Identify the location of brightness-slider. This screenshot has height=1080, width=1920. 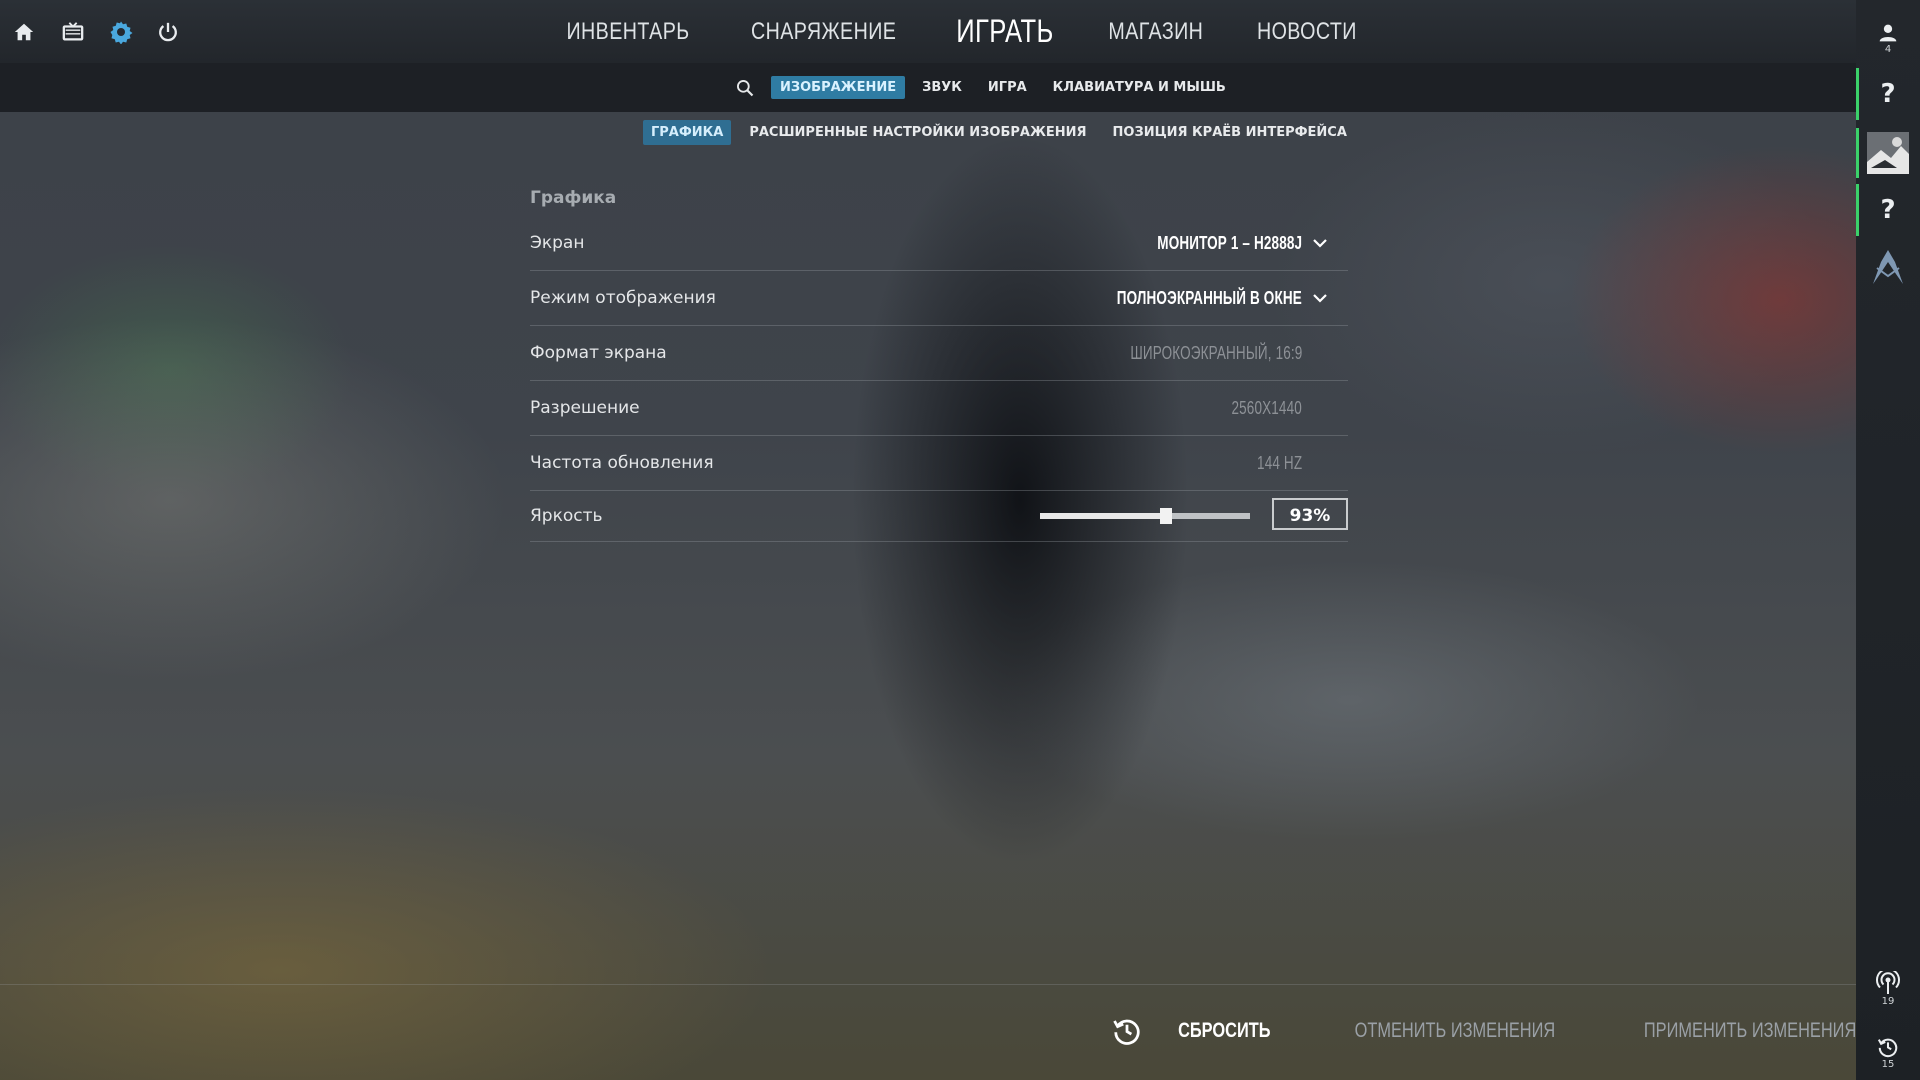
(1145, 516).